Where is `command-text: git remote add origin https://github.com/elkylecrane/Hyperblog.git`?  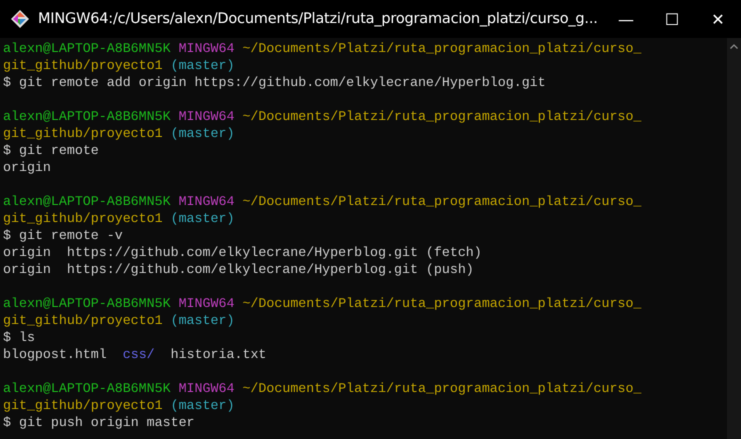
command-text: git remote add origin https://github.com/elkylecrane/Hyperblog.git is located at coordinates (282, 82).